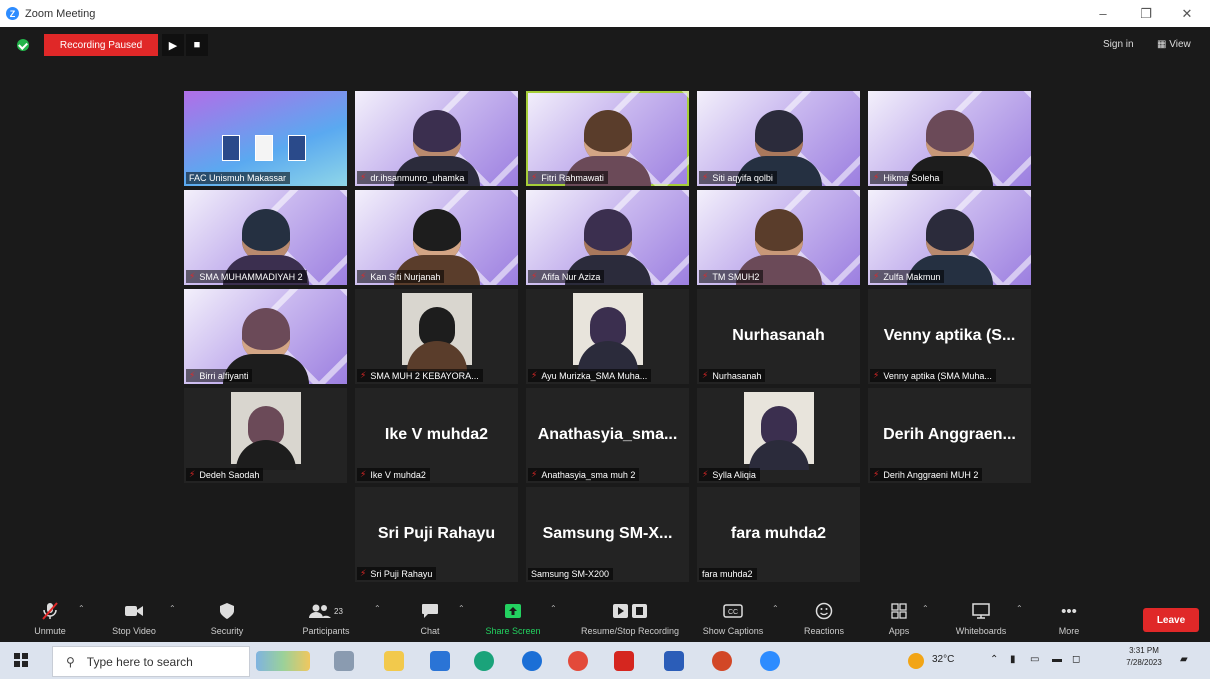  Describe the element at coordinates (778, 237) in the screenshot. I see `participant-tile: ⚡ TM SMUH2` at that location.